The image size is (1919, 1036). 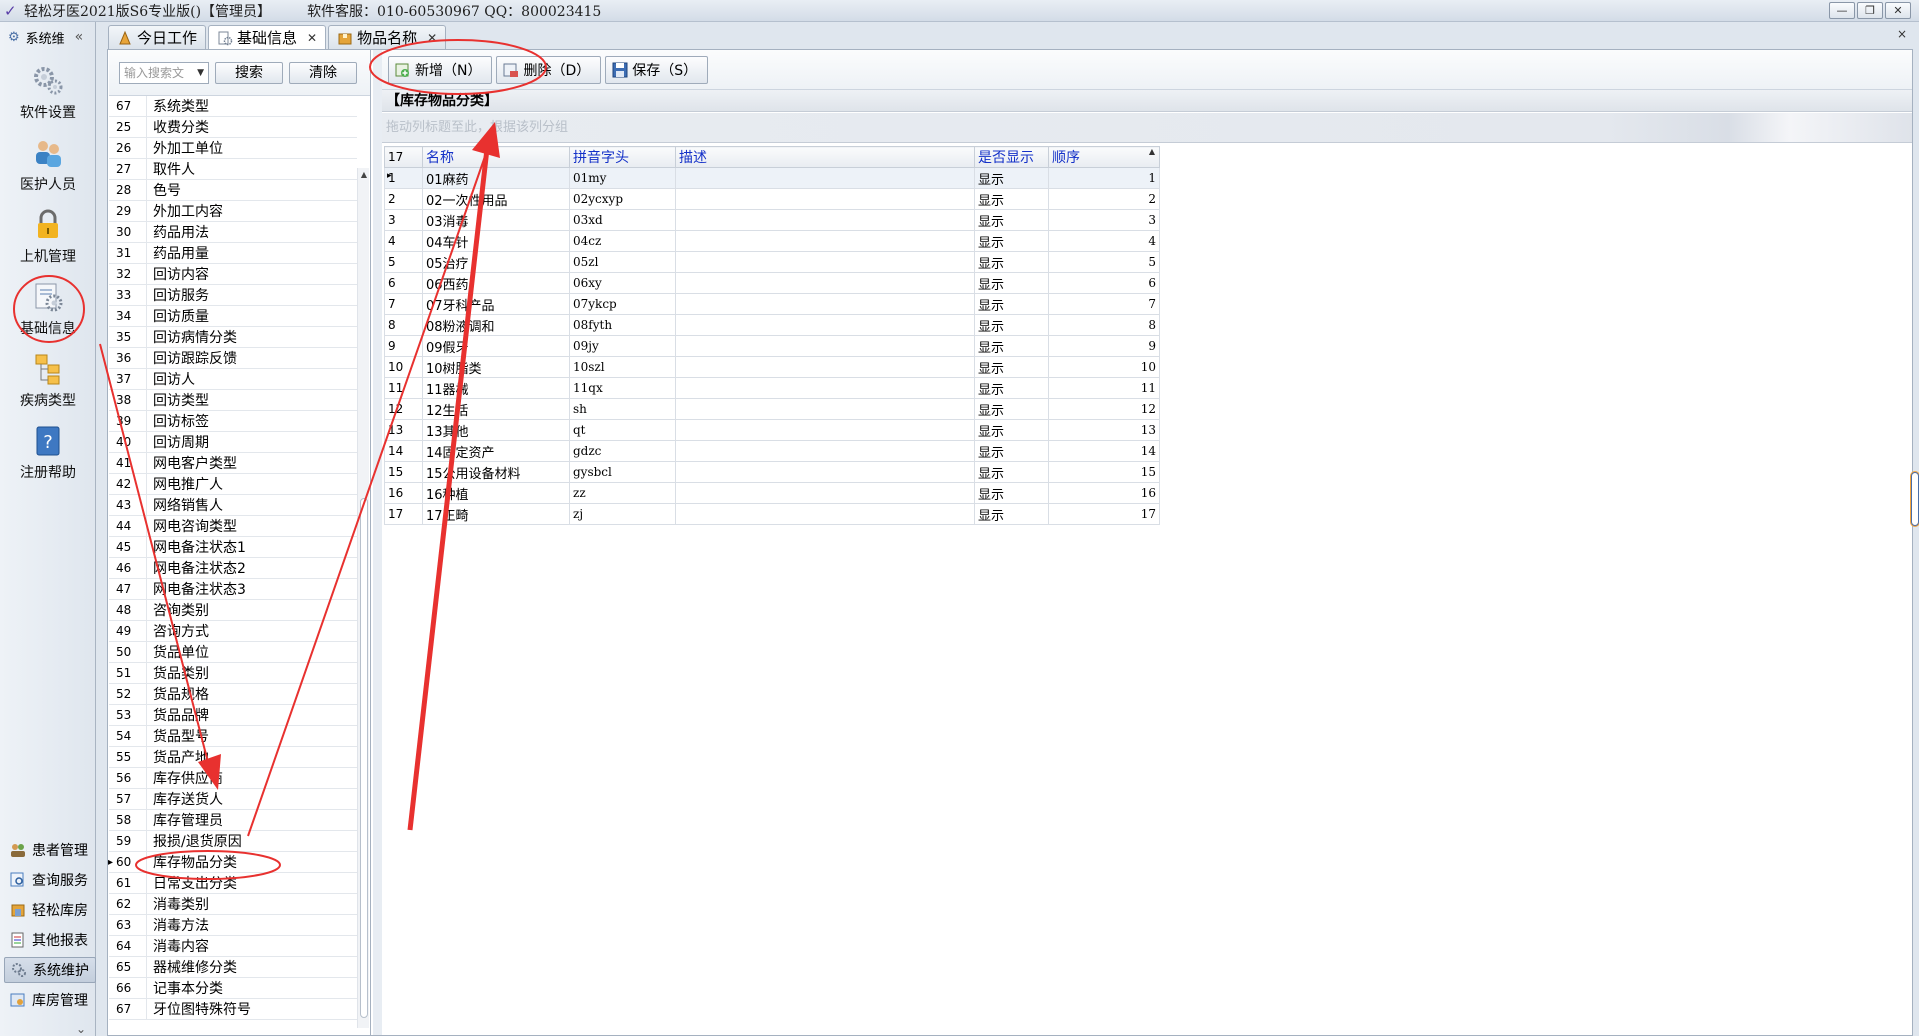 What do you see at coordinates (233, 526) in the screenshot?
I see `list-item: 44 网电咨询类型` at bounding box center [233, 526].